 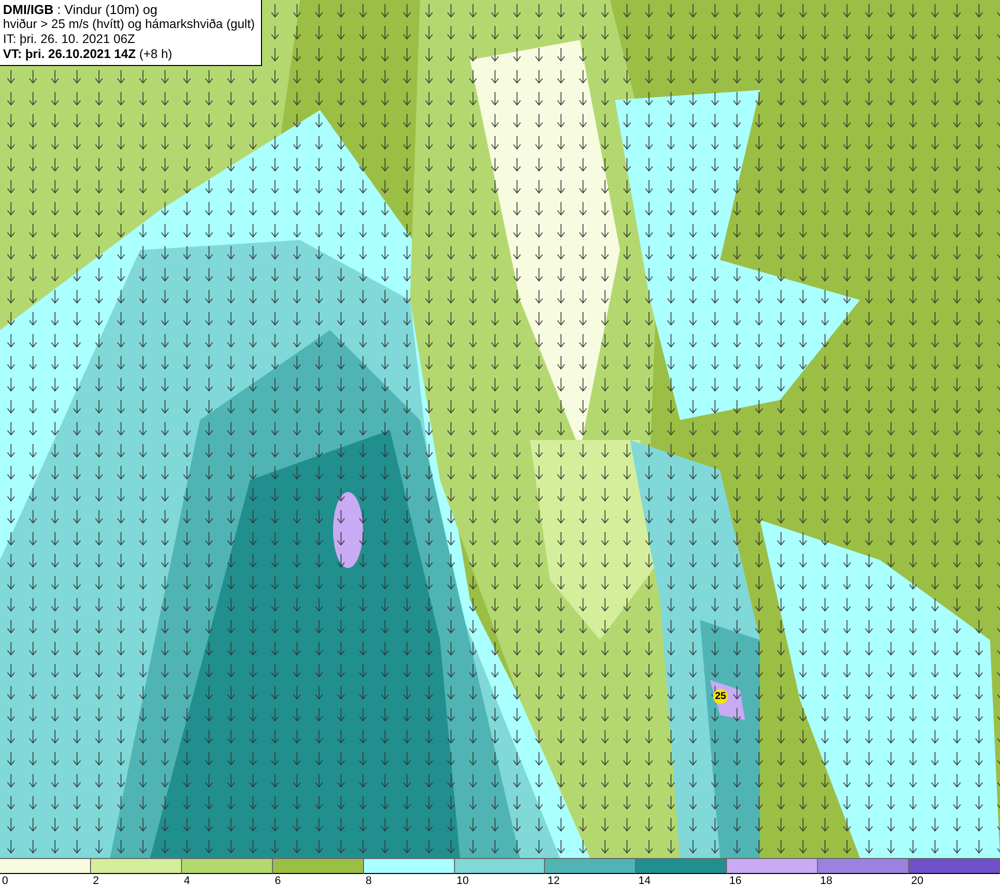 What do you see at coordinates (88, 54) in the screenshot?
I see `title-line: VT: þri. 26.10.2021 14Z (+8 h)` at bounding box center [88, 54].